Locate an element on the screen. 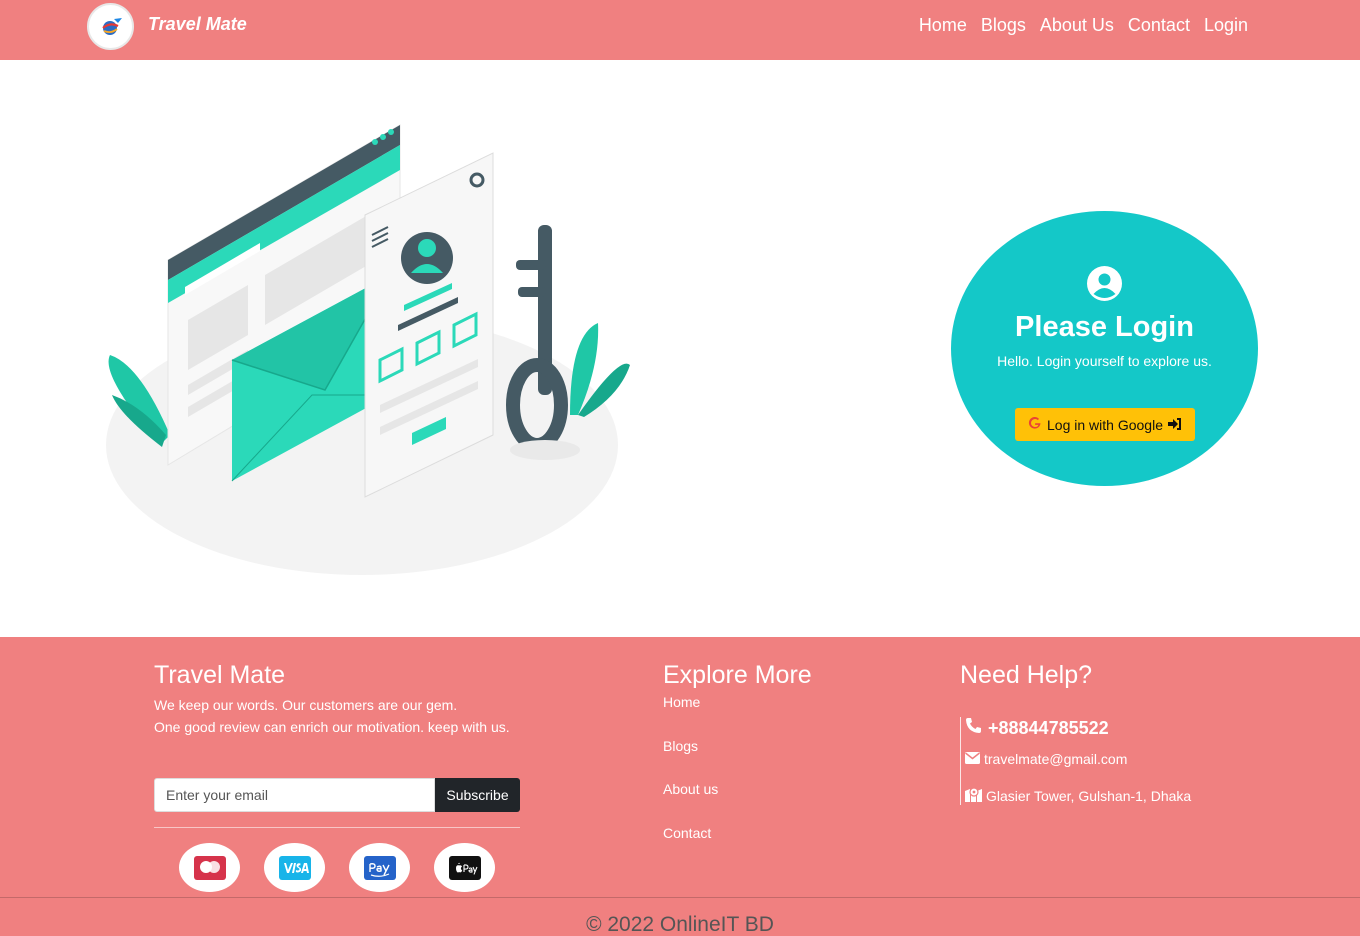 The height and width of the screenshot is (936, 1360). address-row: Glasier Tower, Gulshan-1, Dhaka is located at coordinates (1078, 796).